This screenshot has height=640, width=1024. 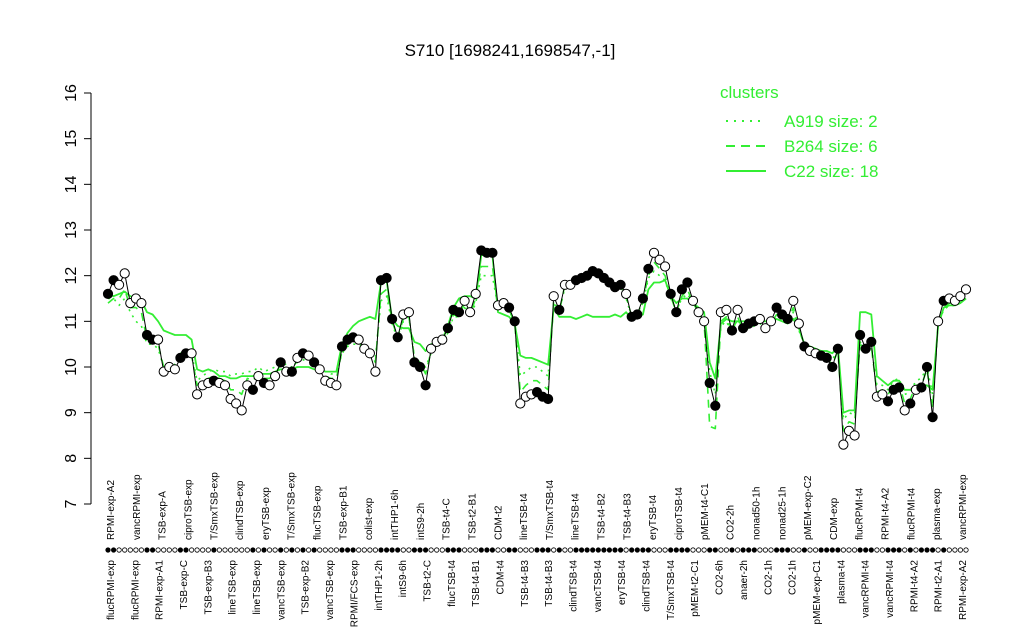 I want to click on x-tick-label-bottom: RPMI-t2-A1, so click(x=939, y=586).